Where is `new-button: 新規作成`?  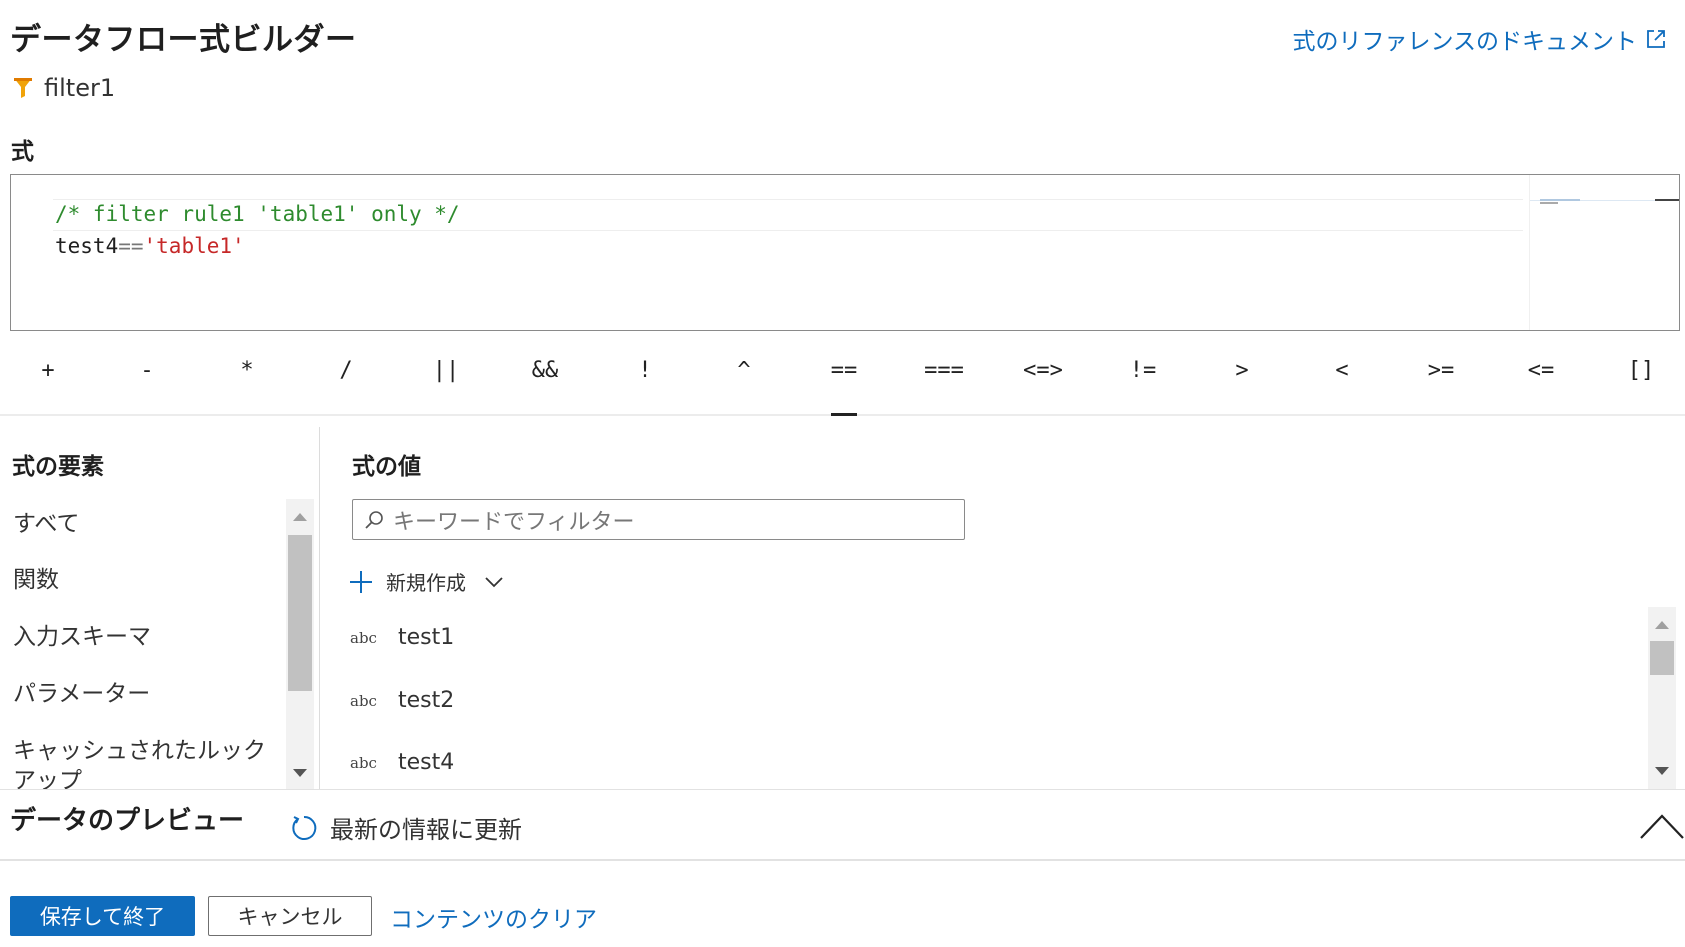 new-button: 新規作成 is located at coordinates (426, 581).